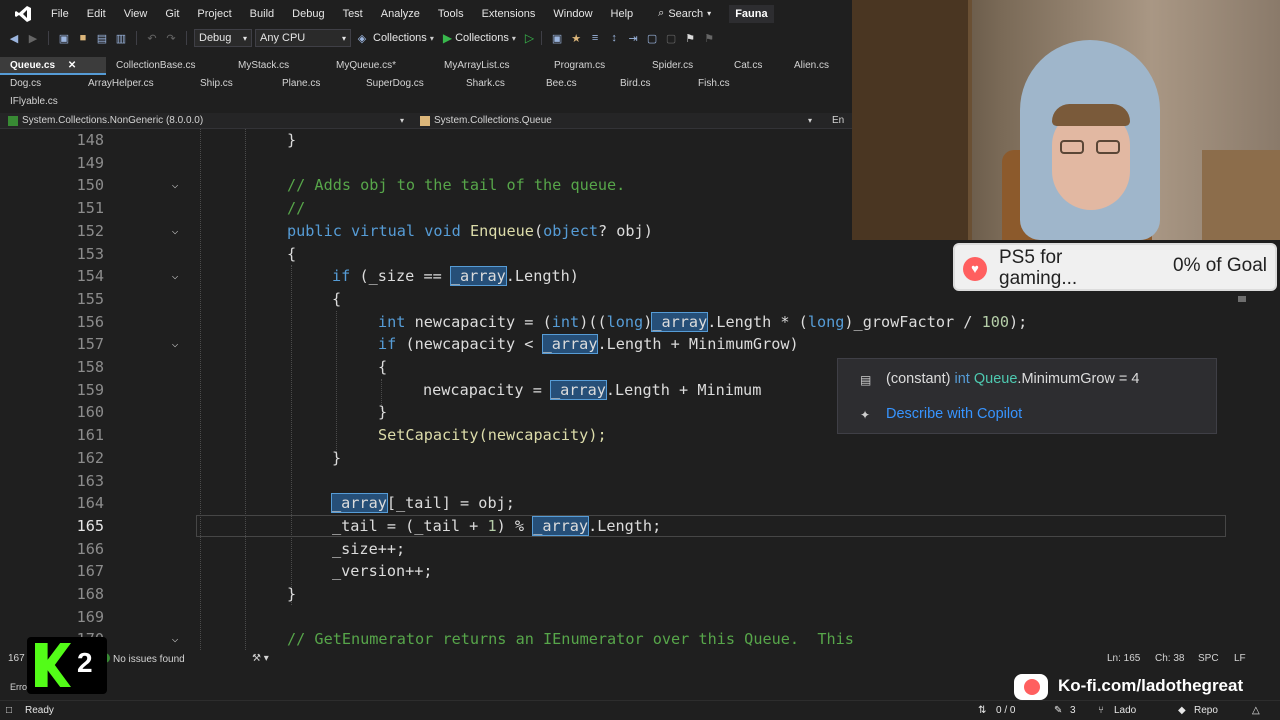 This screenshot has height=720, width=1280. Describe the element at coordinates (121, 38) in the screenshot. I see `save-all-icon: ▥` at that location.